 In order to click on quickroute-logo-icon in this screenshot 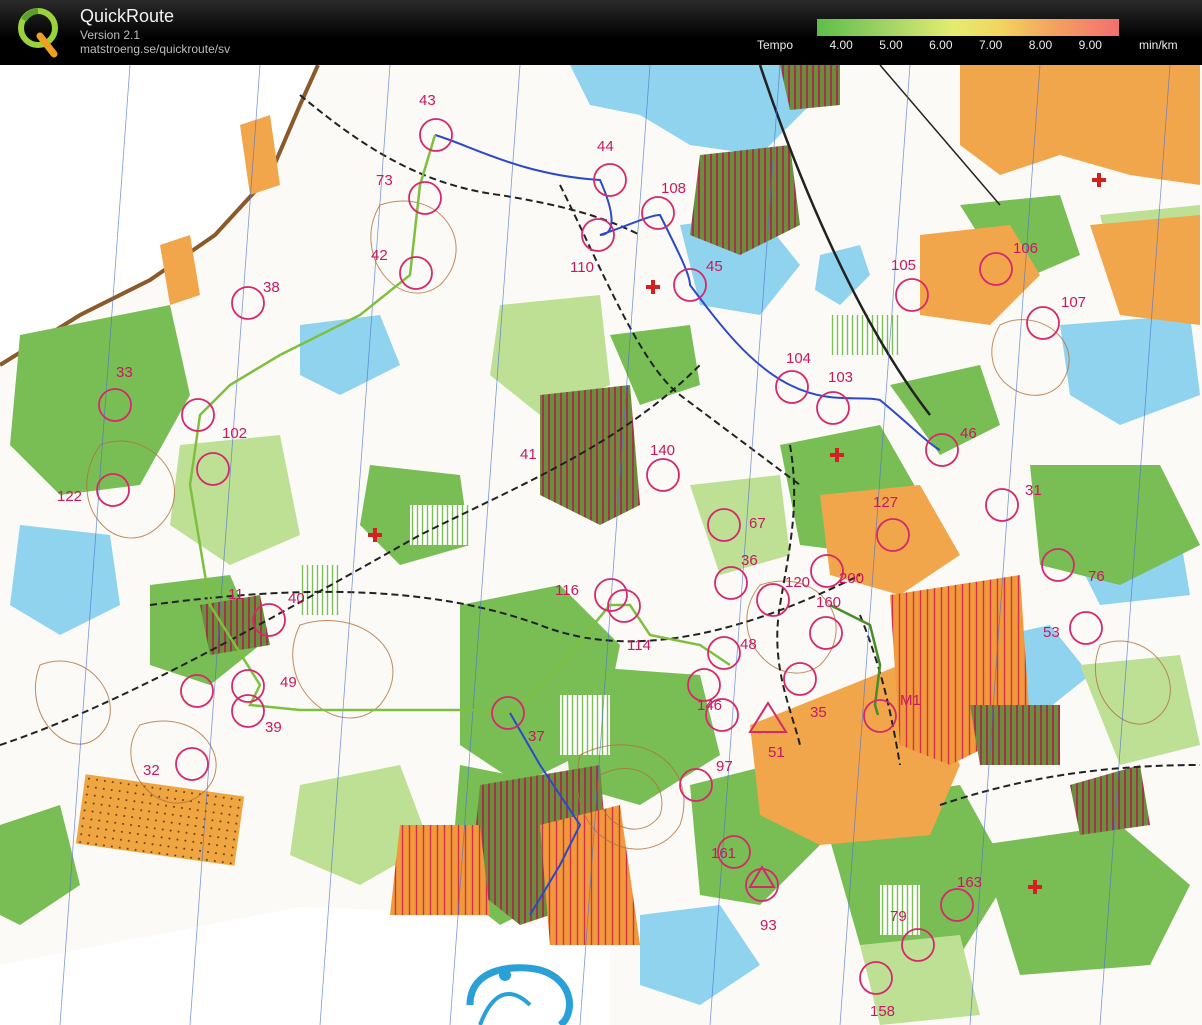, I will do `click(38, 33)`.